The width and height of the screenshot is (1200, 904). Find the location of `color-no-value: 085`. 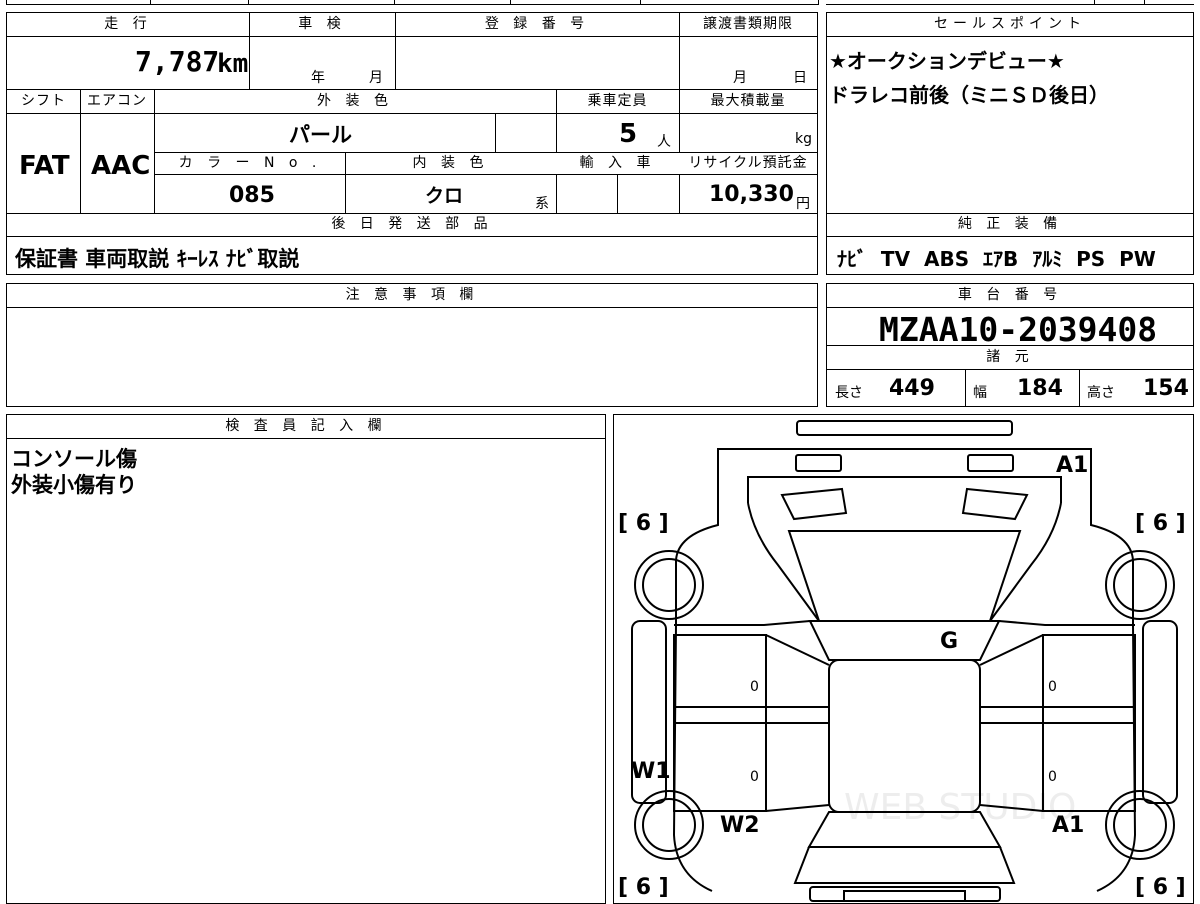

color-no-value: 085 is located at coordinates (252, 195).